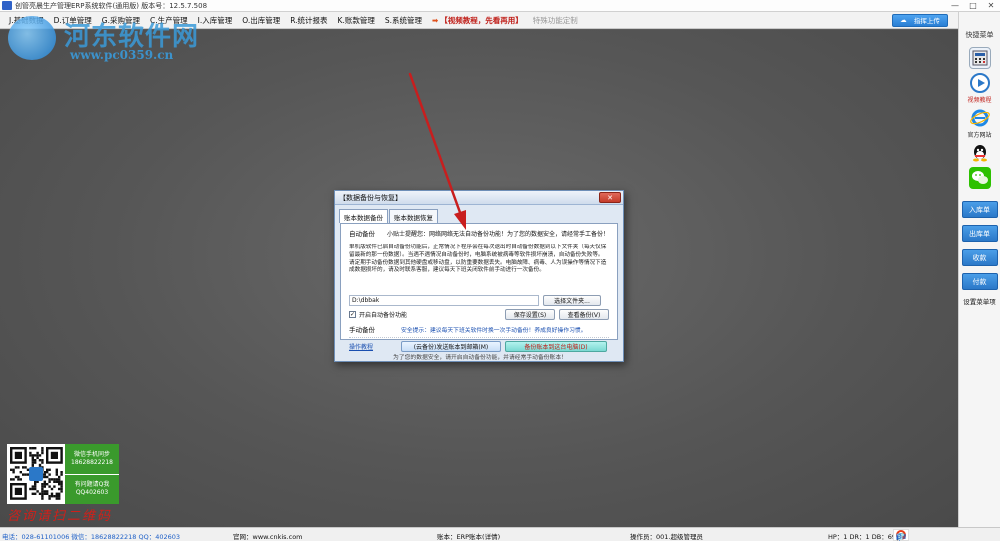 This screenshot has width=1000, height=541. Describe the element at coordinates (91, 537) in the screenshot. I see `contact-info: 电话：028-61101006 微信：18628822218 QQ：402603` at that location.